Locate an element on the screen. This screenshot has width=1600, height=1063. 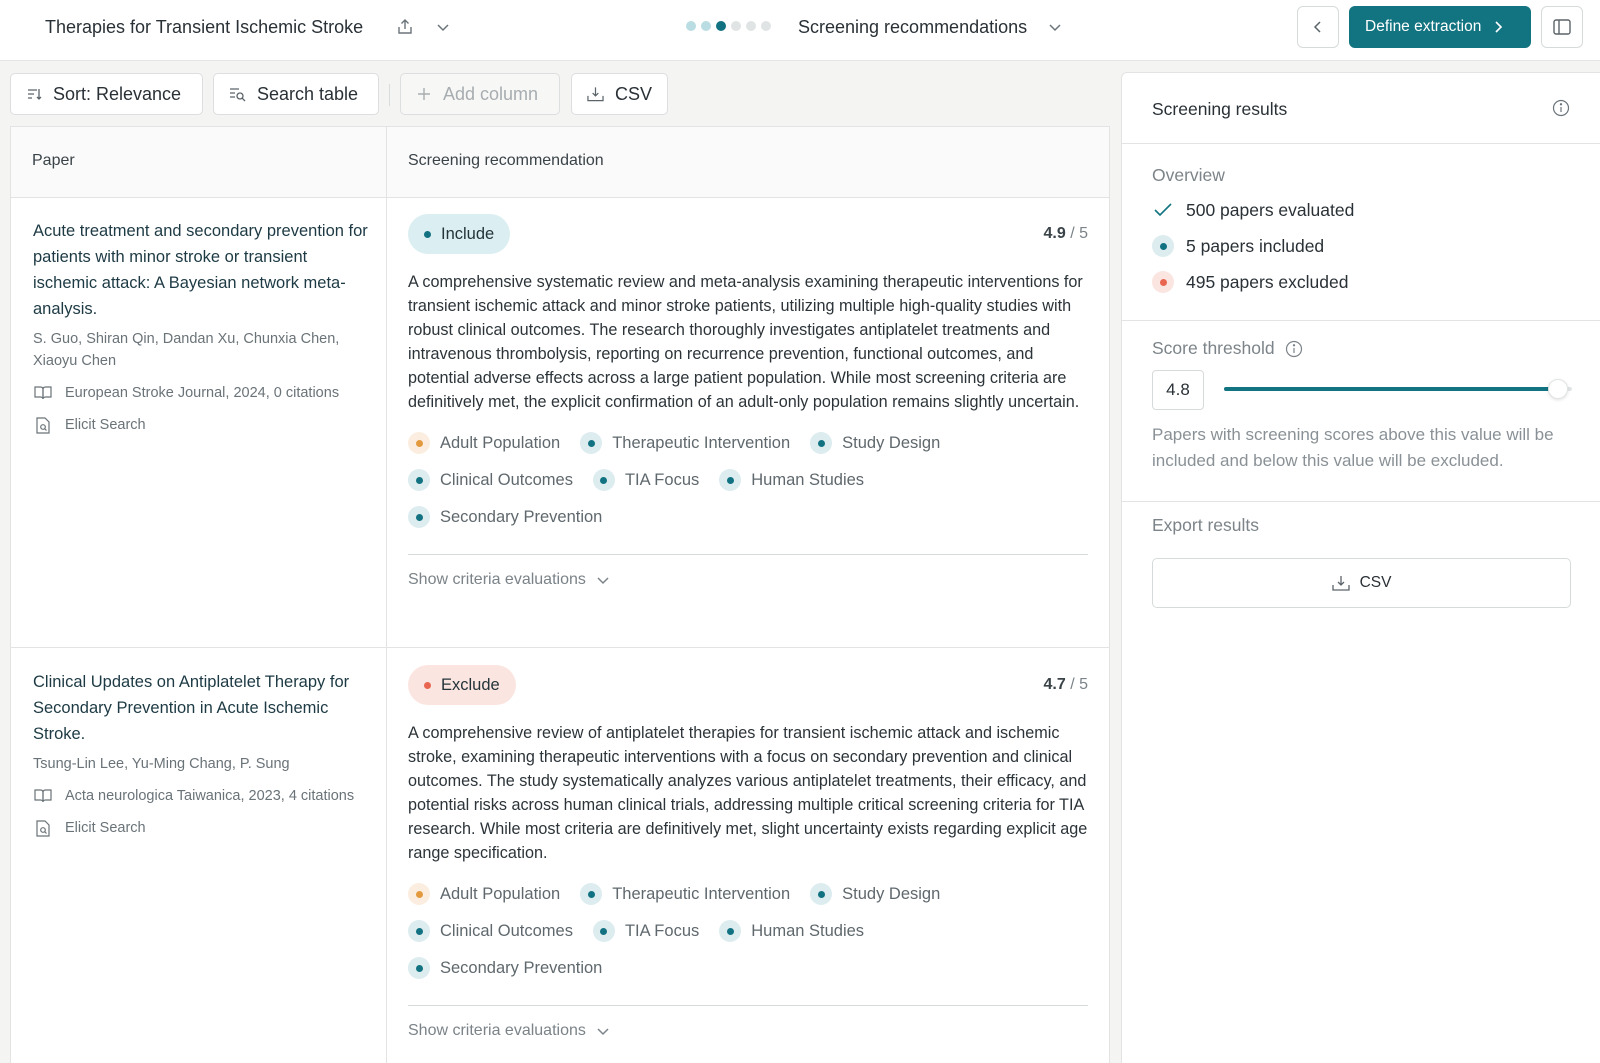
threshold-input: 4.8 is located at coordinates (1178, 390).